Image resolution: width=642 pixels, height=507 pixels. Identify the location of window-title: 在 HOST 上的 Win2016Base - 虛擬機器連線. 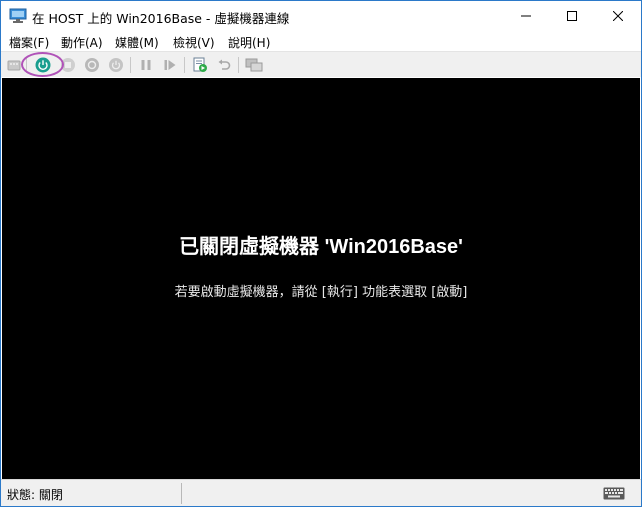
(161, 18).